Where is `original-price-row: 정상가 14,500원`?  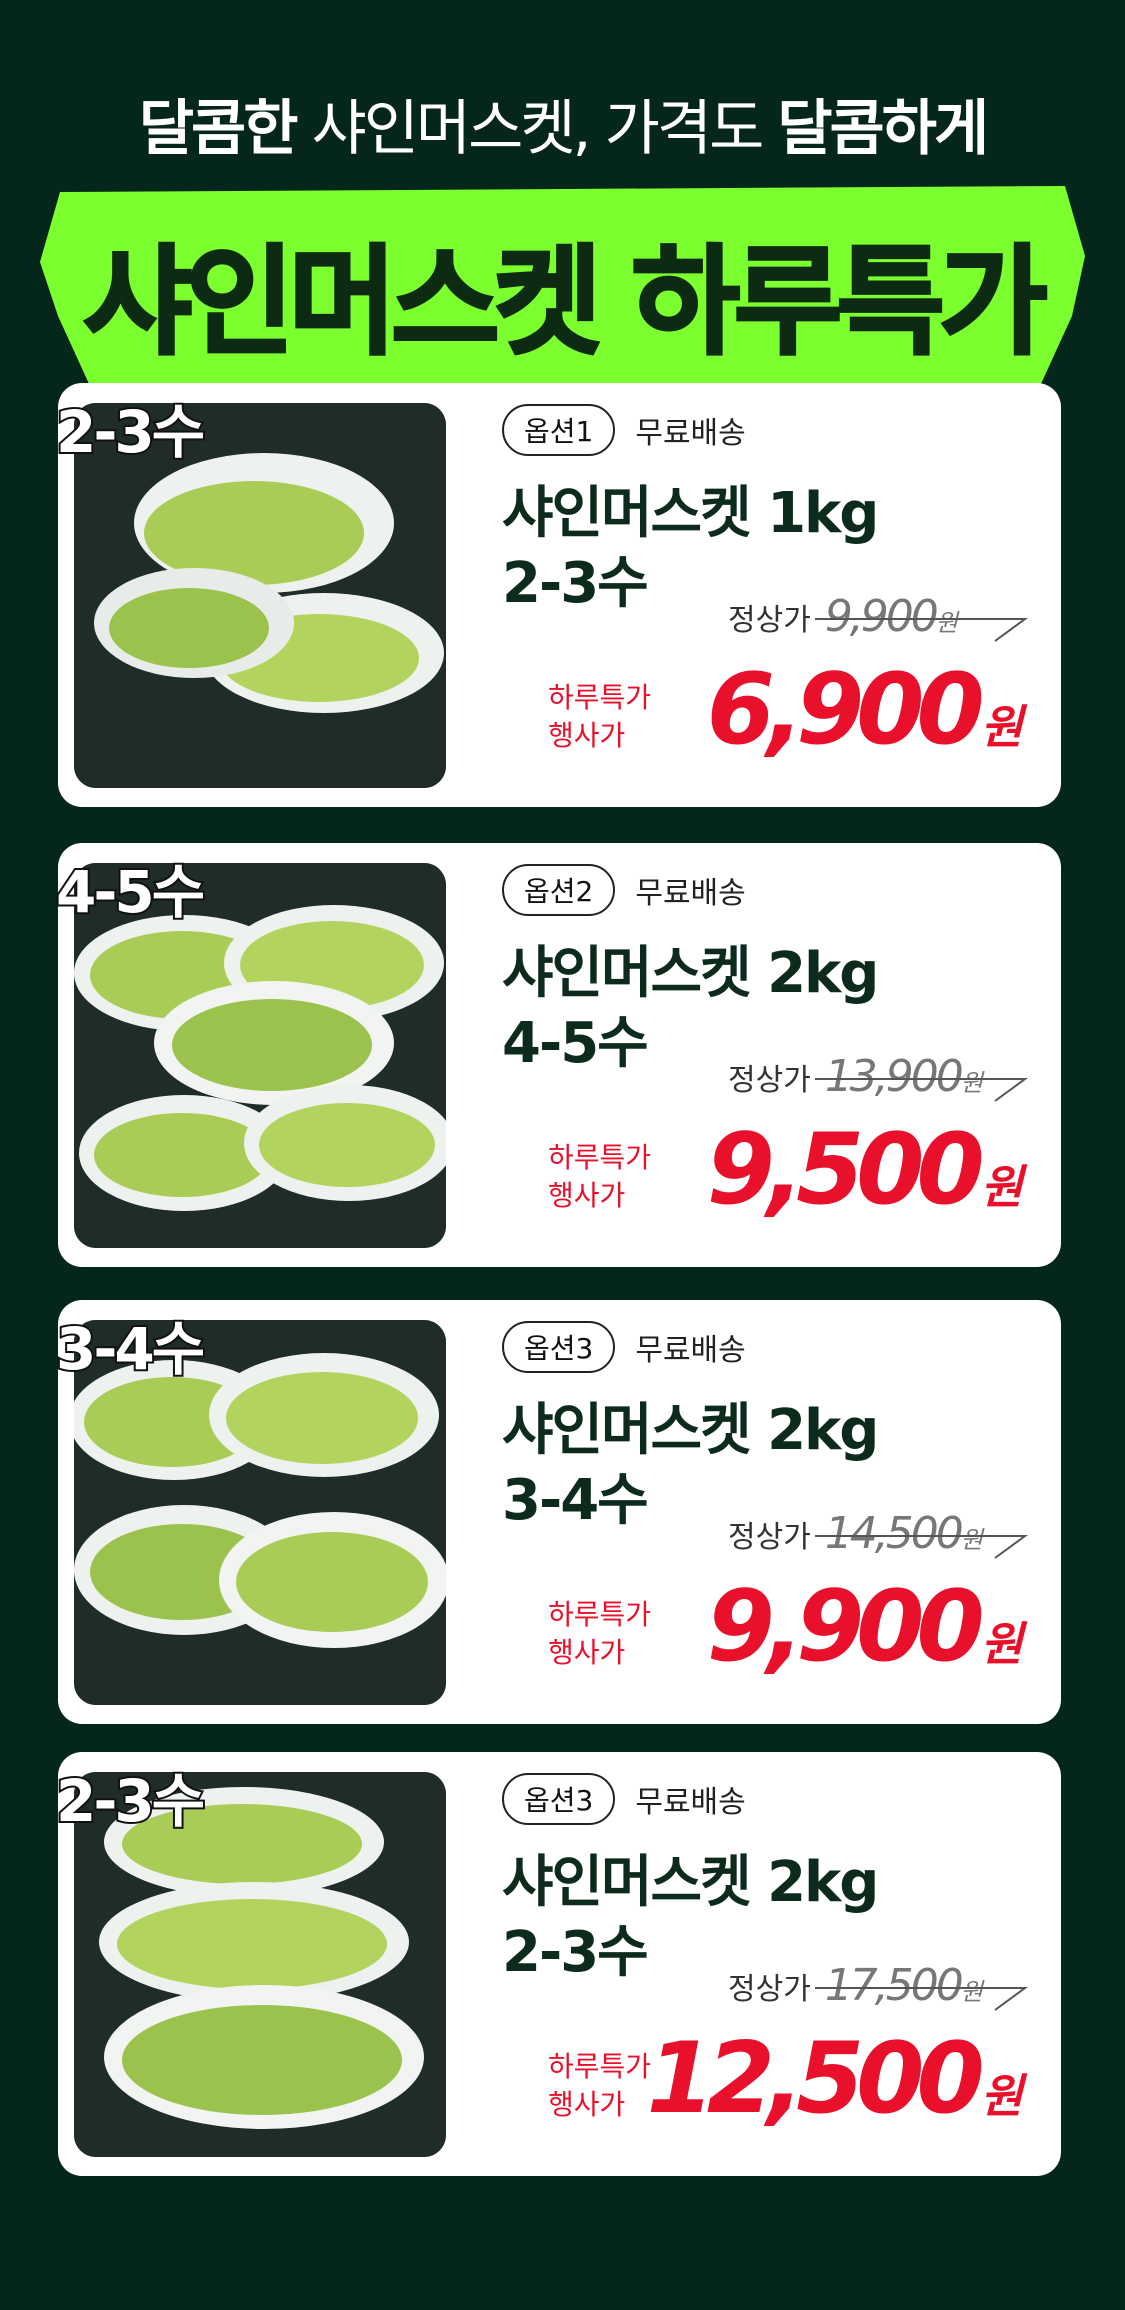
original-price-row: 정상가 14,500원 is located at coordinates (878, 1533).